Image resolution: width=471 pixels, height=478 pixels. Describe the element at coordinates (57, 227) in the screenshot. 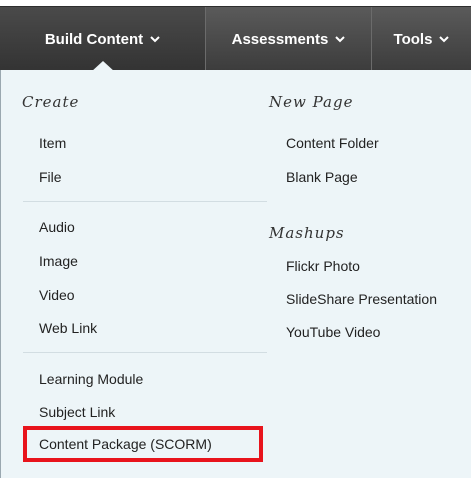

I see `menu-item-audio: Audio` at that location.